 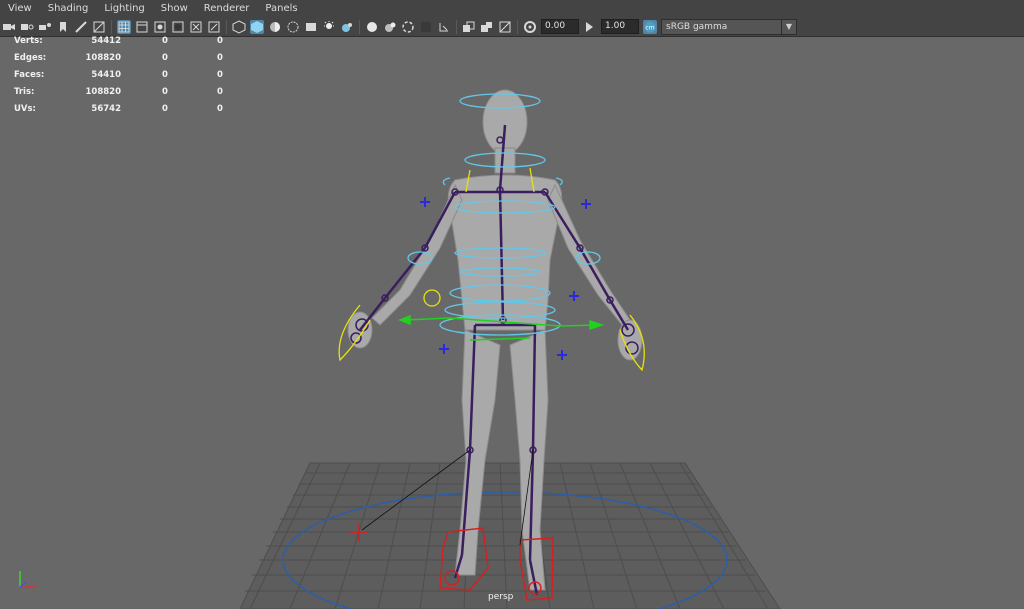 What do you see at coordinates (28, 41) in the screenshot?
I see `hud-label: Verts:` at bounding box center [28, 41].